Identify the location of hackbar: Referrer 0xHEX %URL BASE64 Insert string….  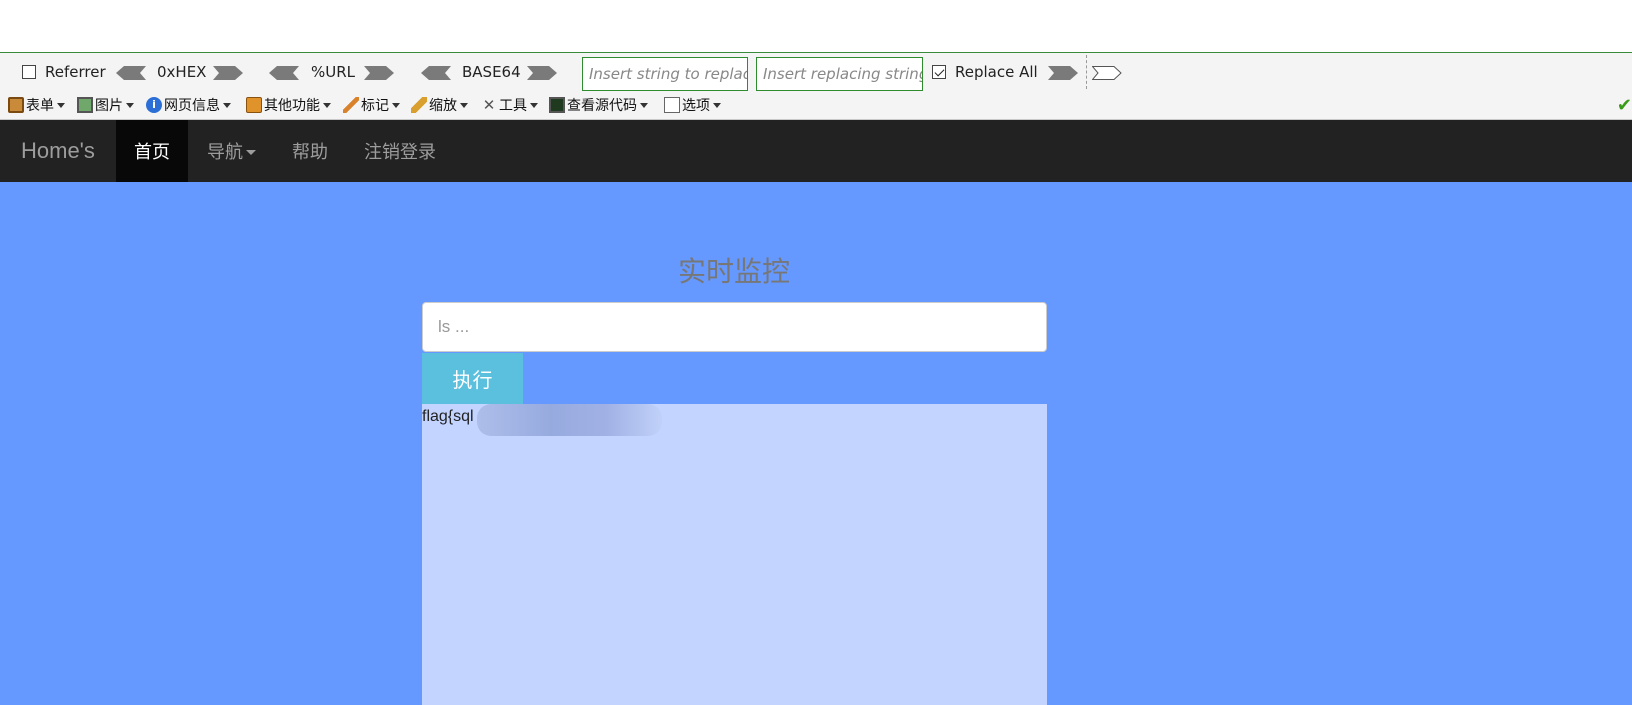
(816, 72).